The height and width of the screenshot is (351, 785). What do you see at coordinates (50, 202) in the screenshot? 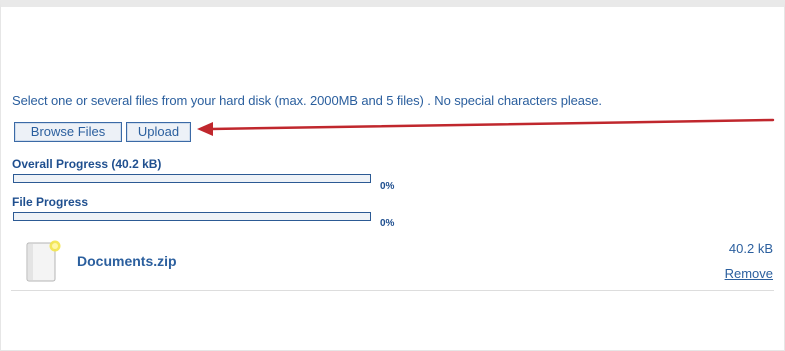
I see `file-progress-label: File Progress` at bounding box center [50, 202].